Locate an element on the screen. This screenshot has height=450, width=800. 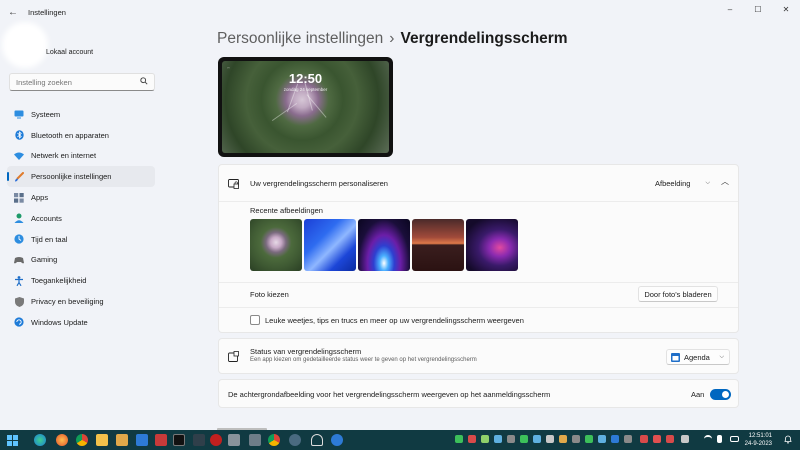
sidebar-item-toegankelijkheid: Toegankelijkheid is located at coordinates (81, 280).